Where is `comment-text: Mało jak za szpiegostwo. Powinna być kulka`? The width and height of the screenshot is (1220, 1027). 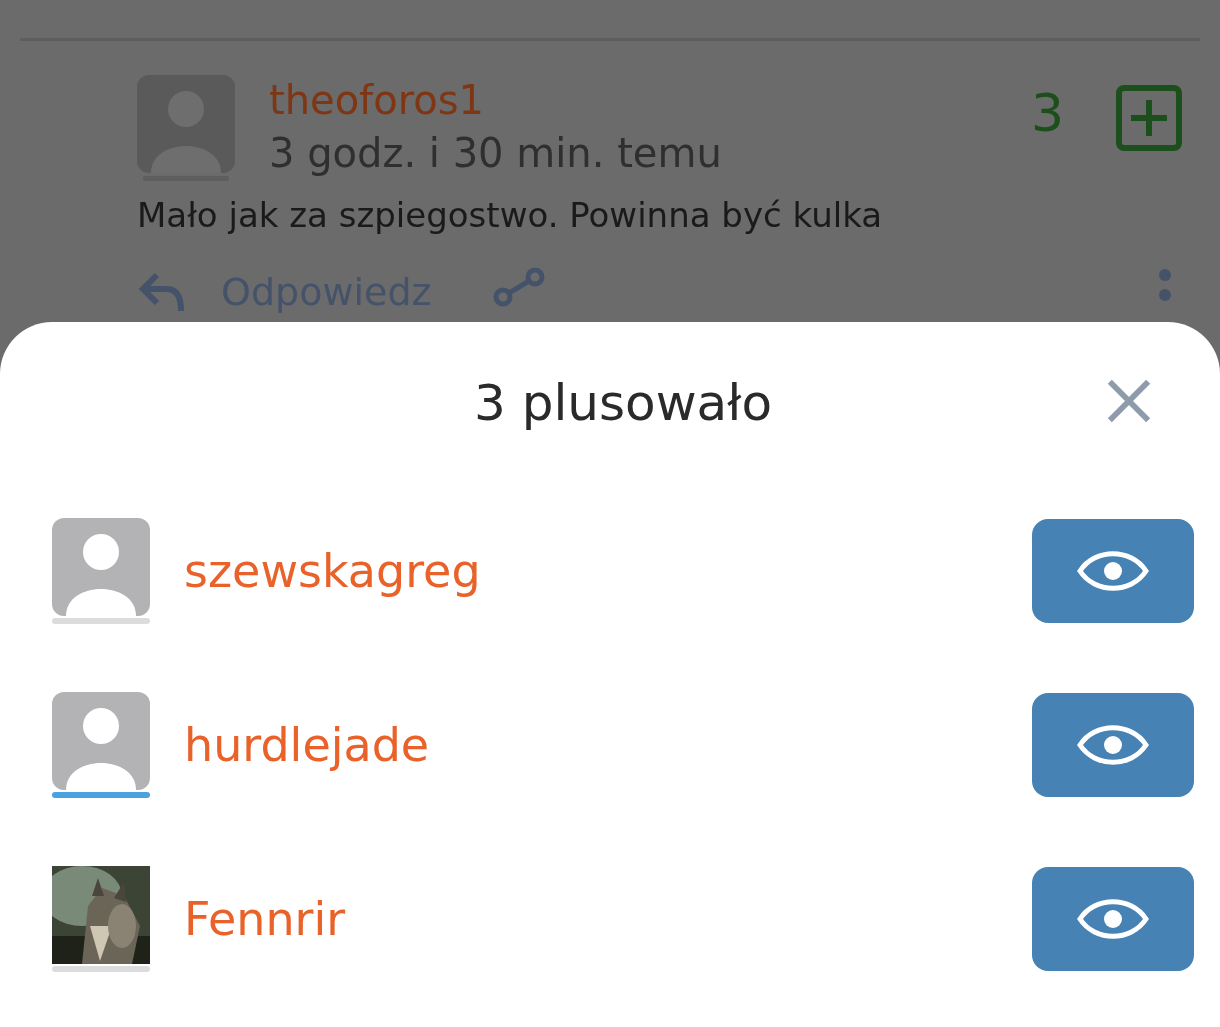
comment-text: Mało jak za szpiegostwo. Powinna być kulka is located at coordinates (510, 215).